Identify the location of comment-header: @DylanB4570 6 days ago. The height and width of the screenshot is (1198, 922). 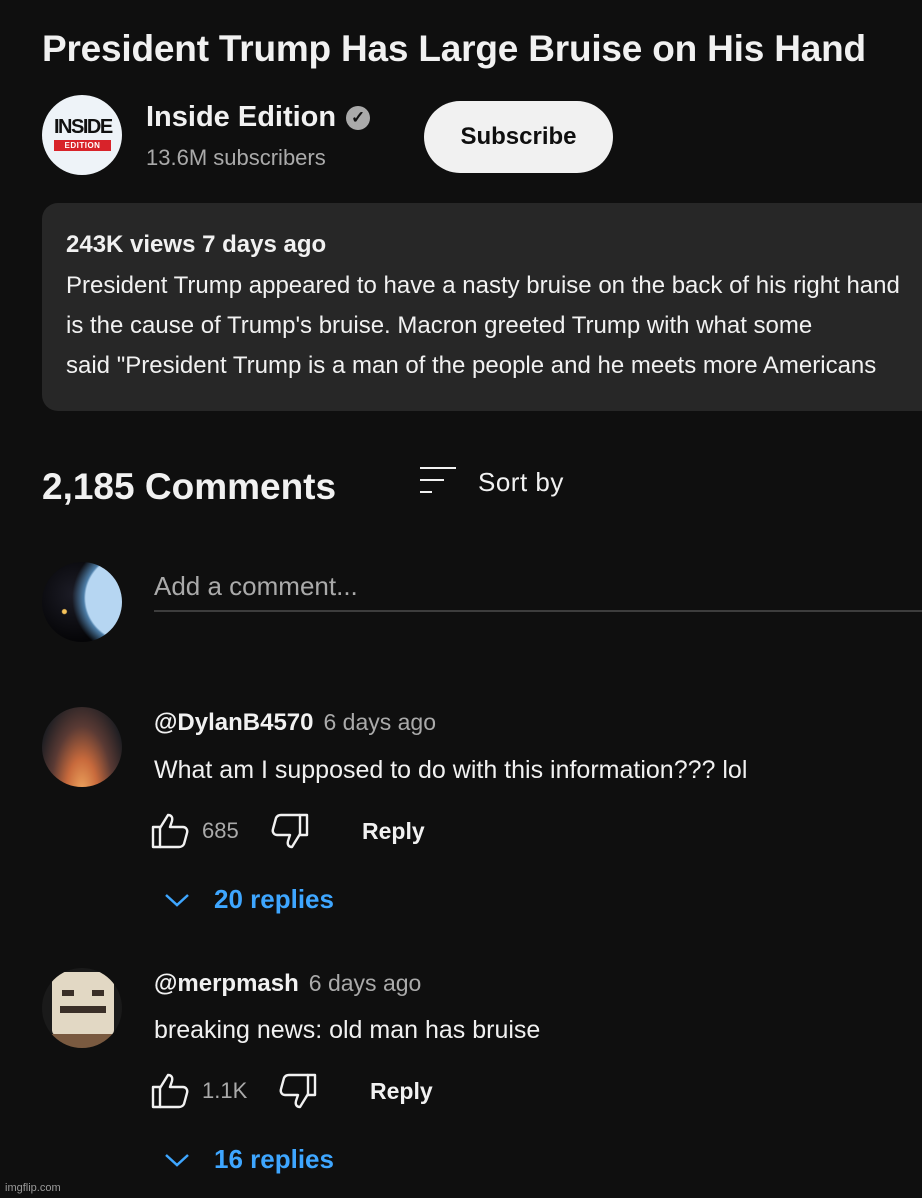
(295, 723).